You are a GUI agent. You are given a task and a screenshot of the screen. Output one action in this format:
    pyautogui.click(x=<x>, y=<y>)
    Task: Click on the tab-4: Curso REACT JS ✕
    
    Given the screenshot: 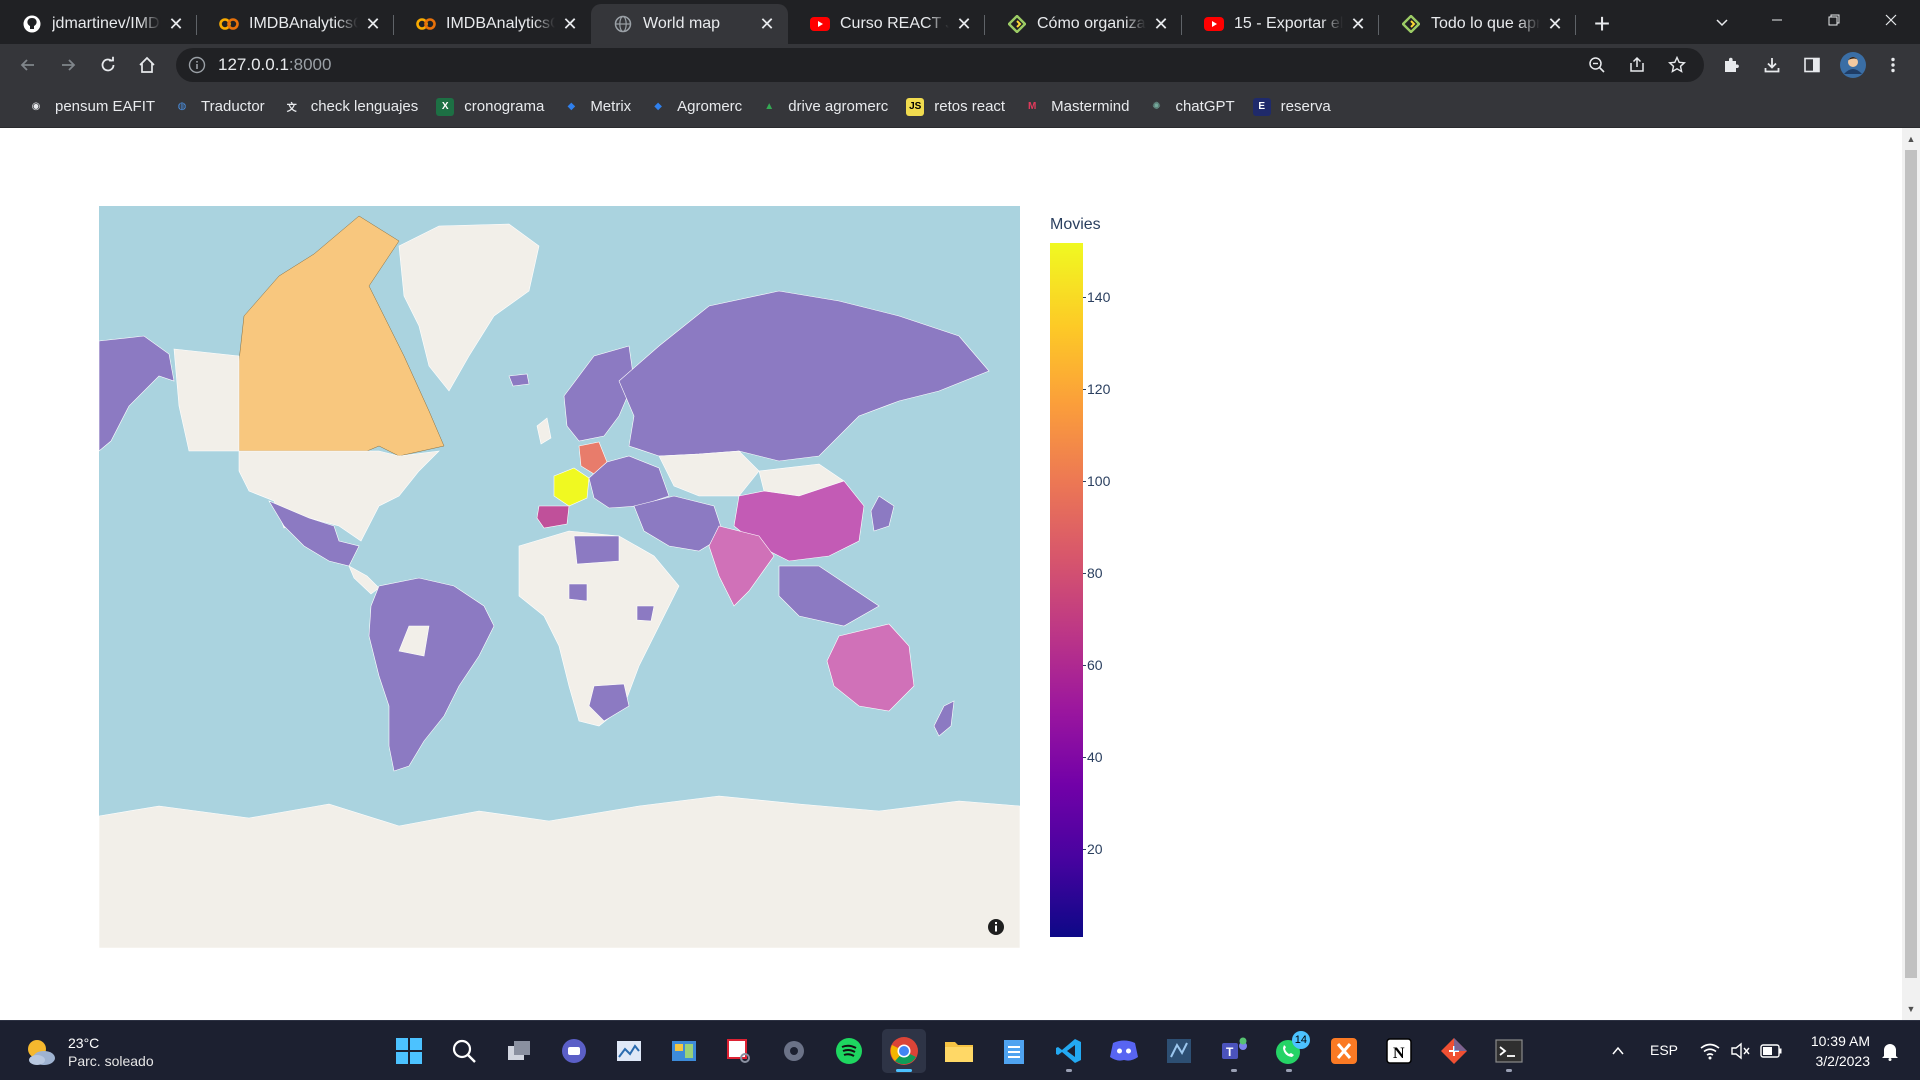 What is the action you would take?
    pyautogui.click(x=886, y=24)
    